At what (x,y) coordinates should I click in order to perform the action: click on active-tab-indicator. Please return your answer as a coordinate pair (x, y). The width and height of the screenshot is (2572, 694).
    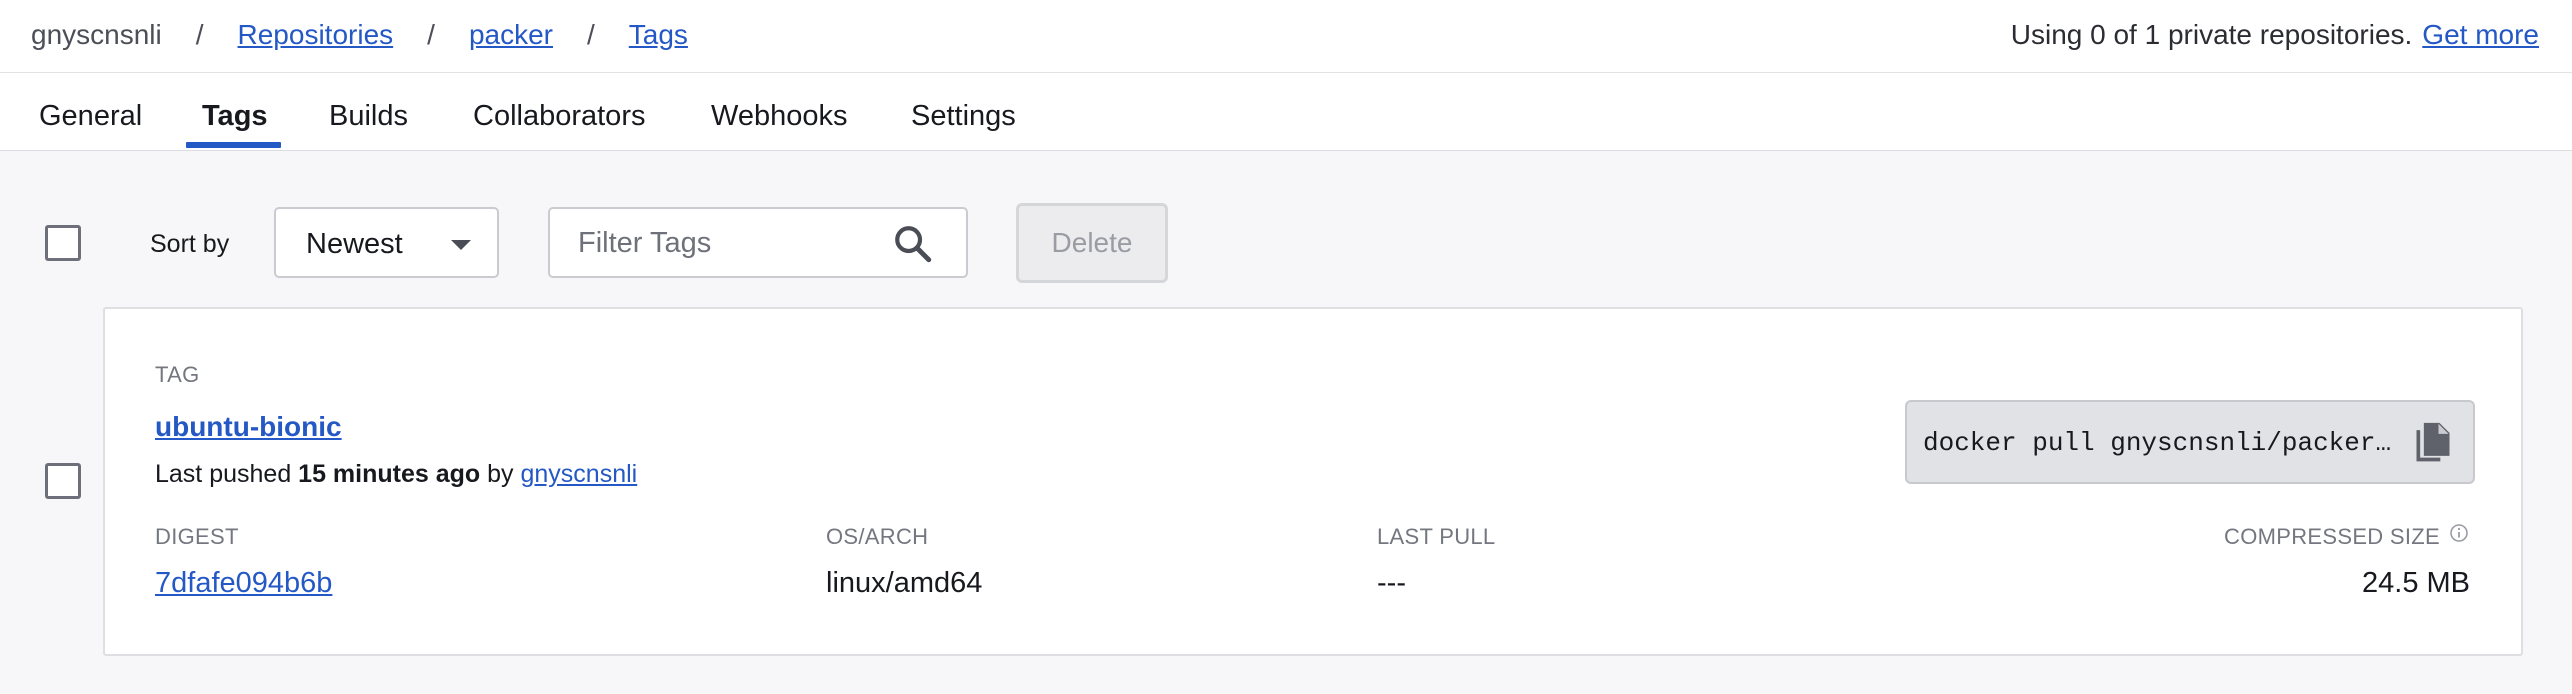
    Looking at the image, I should click on (233, 145).